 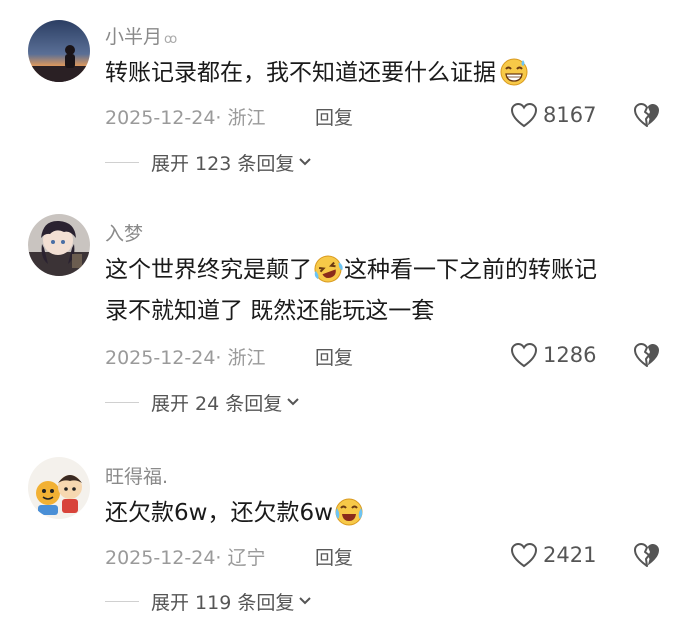 What do you see at coordinates (208, 162) in the screenshot?
I see `expand-replies: 展开 123 条回复` at bounding box center [208, 162].